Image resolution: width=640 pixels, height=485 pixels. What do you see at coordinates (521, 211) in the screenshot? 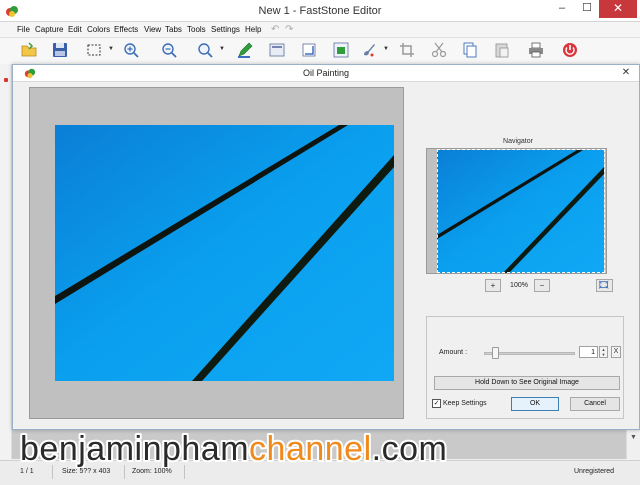
I see `navigator-viewport-selection` at bounding box center [521, 211].